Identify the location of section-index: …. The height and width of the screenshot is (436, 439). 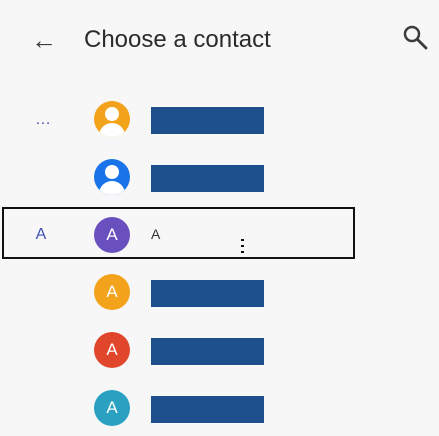
(43, 119).